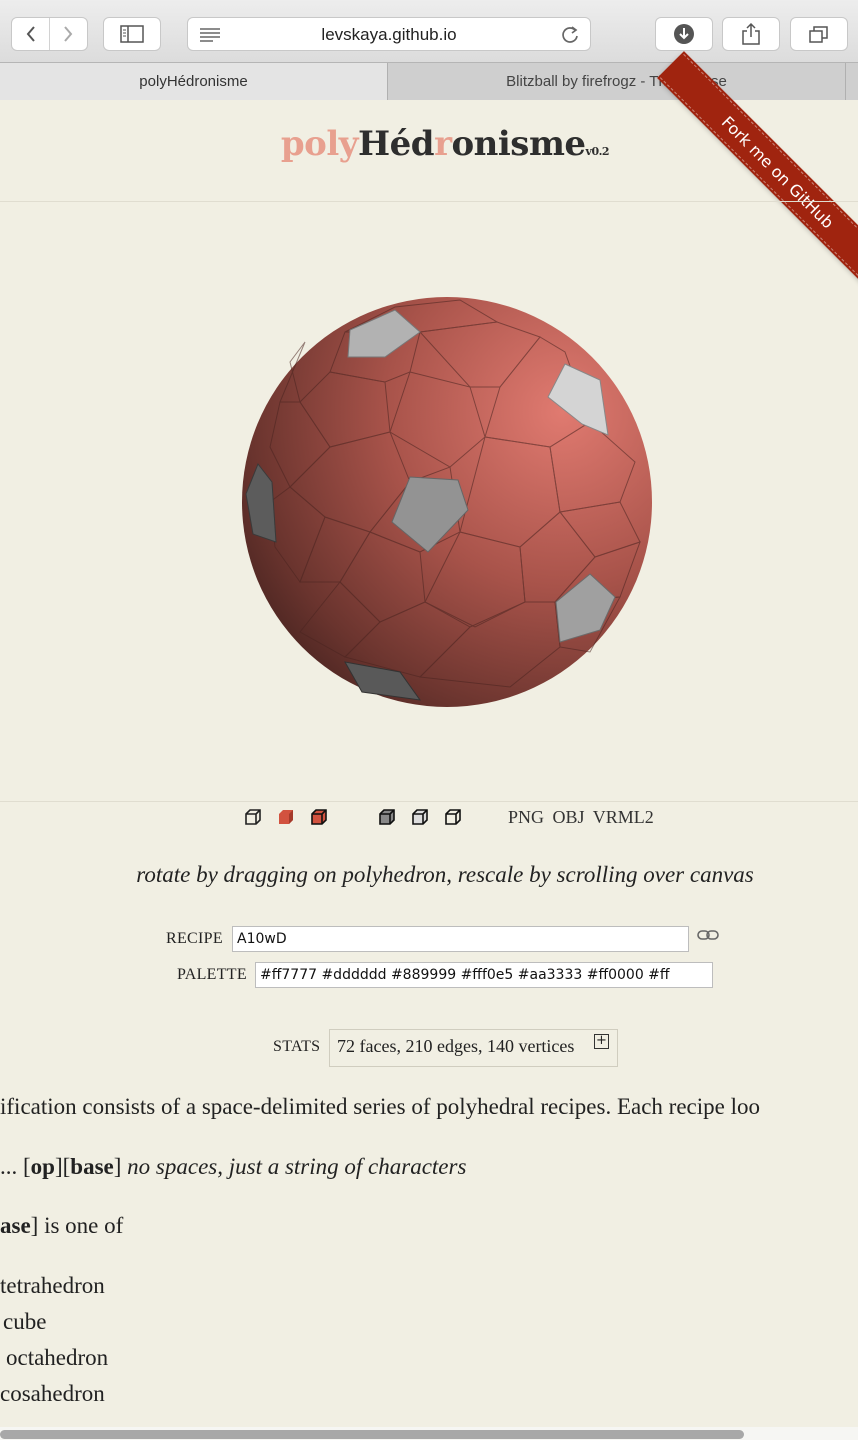 This screenshot has width=858, height=1440. I want to click on recipe-label: RECIPE, so click(194, 938).